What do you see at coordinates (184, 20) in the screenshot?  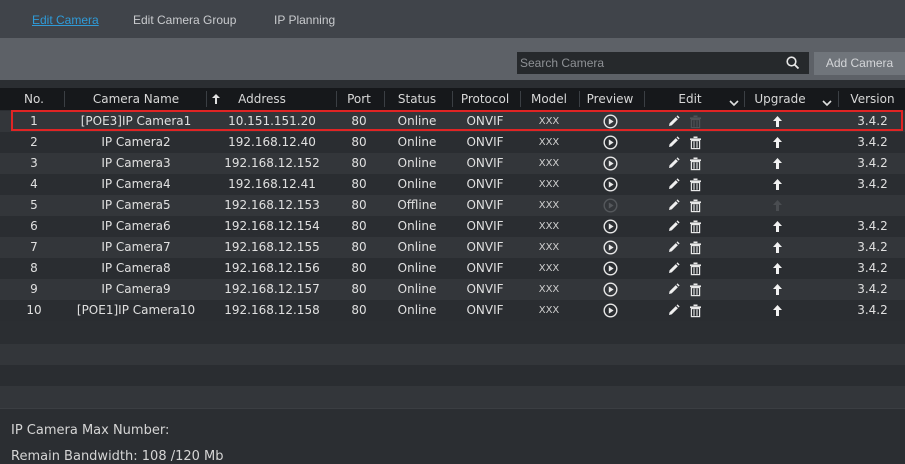 I see `tab-edit-camera-group: Edit Camera Group` at bounding box center [184, 20].